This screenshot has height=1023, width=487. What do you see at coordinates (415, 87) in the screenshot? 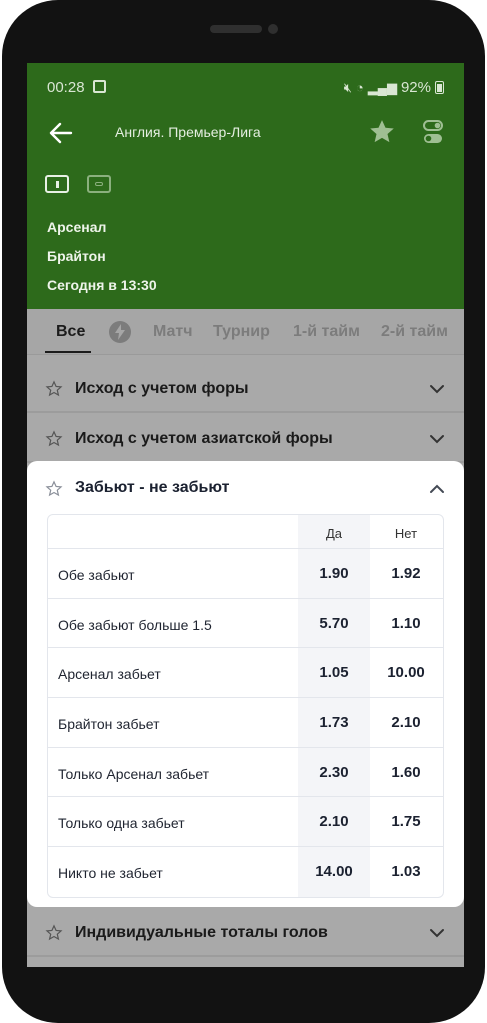
I see `battery-level: 92%` at bounding box center [415, 87].